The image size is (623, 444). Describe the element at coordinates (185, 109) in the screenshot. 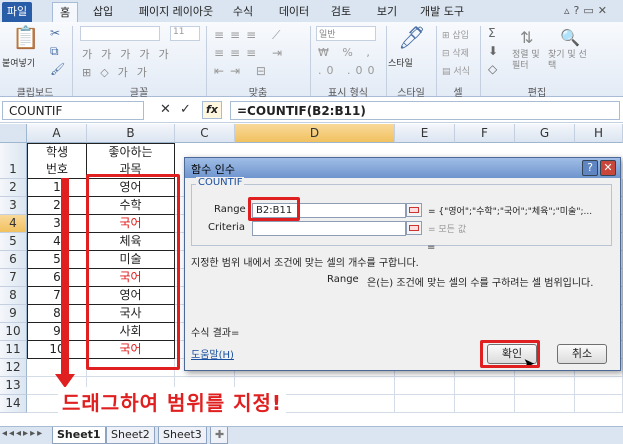

I see `enter-icon: ✓` at that location.